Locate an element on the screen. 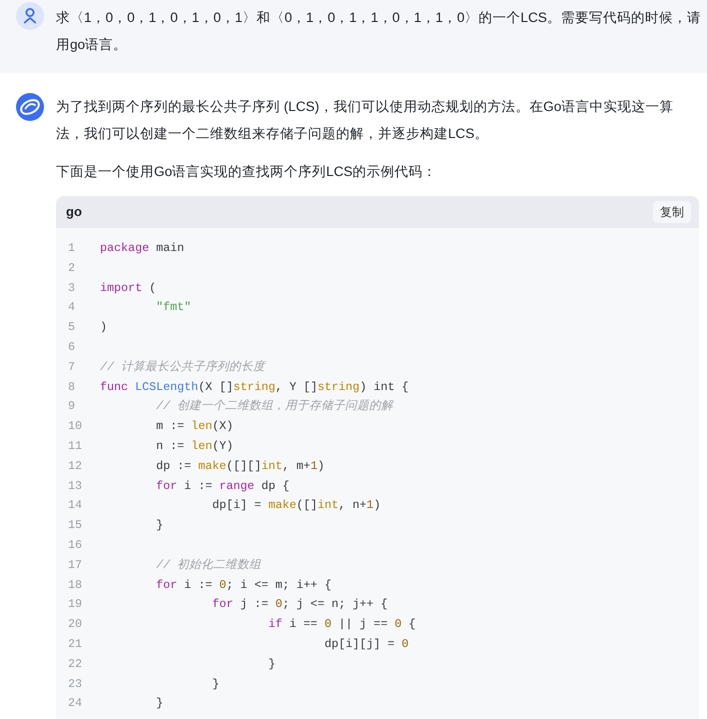  line-number: 22 is located at coordinates (76, 664).